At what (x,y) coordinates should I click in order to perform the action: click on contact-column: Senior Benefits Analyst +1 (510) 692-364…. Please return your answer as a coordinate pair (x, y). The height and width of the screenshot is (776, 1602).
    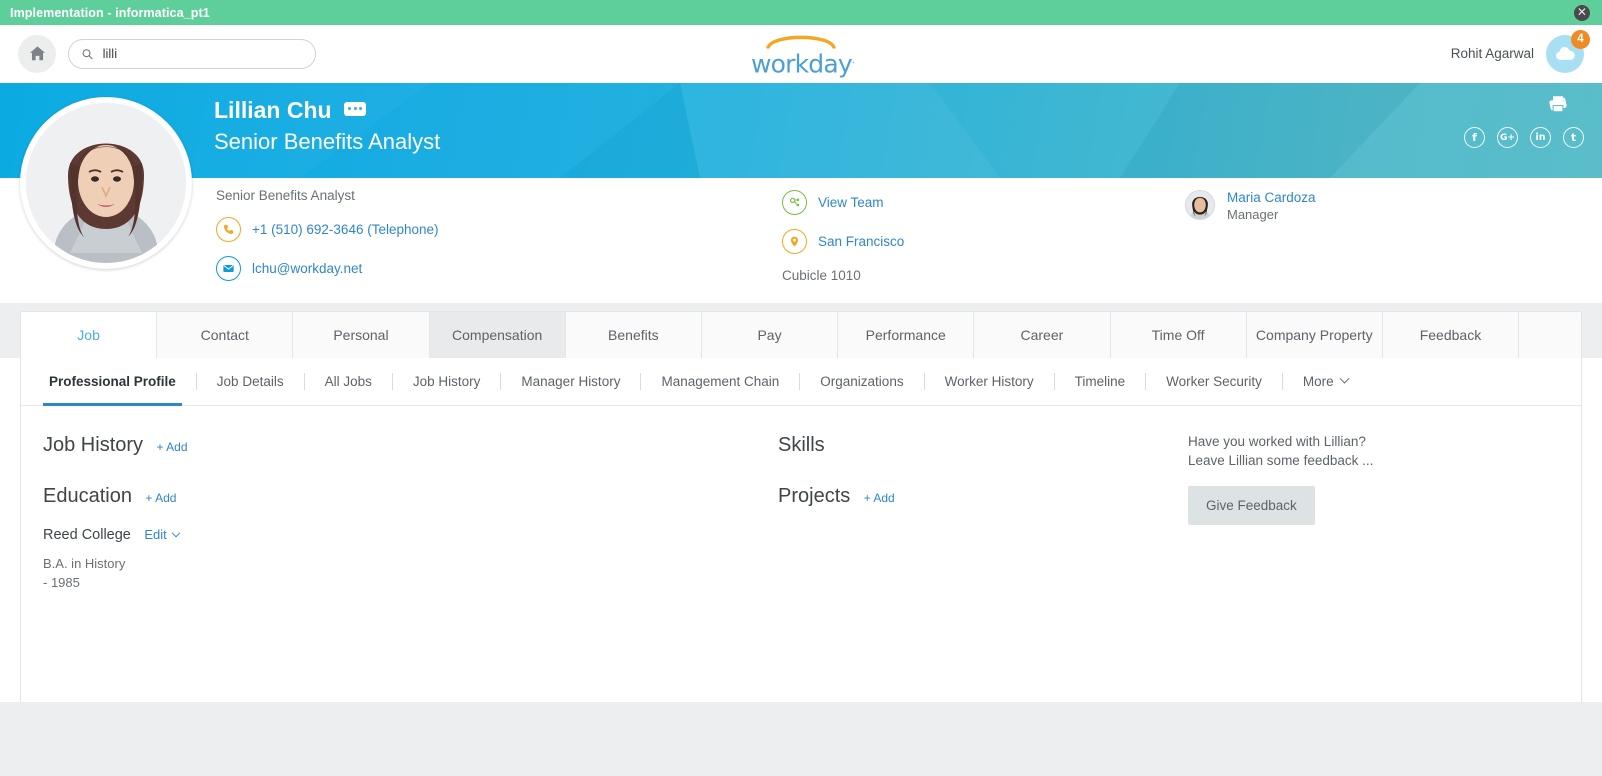
    Looking at the image, I should click on (327, 241).